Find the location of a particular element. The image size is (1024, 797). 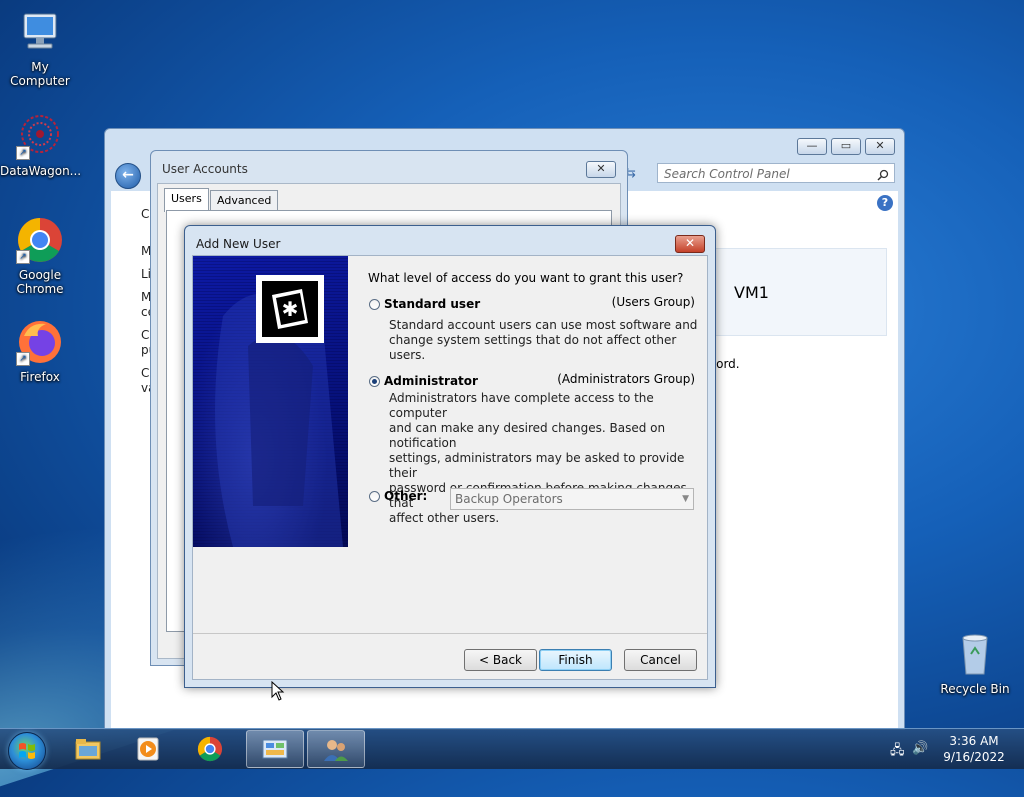

dialog-title: Add New User is located at coordinates (238, 244).